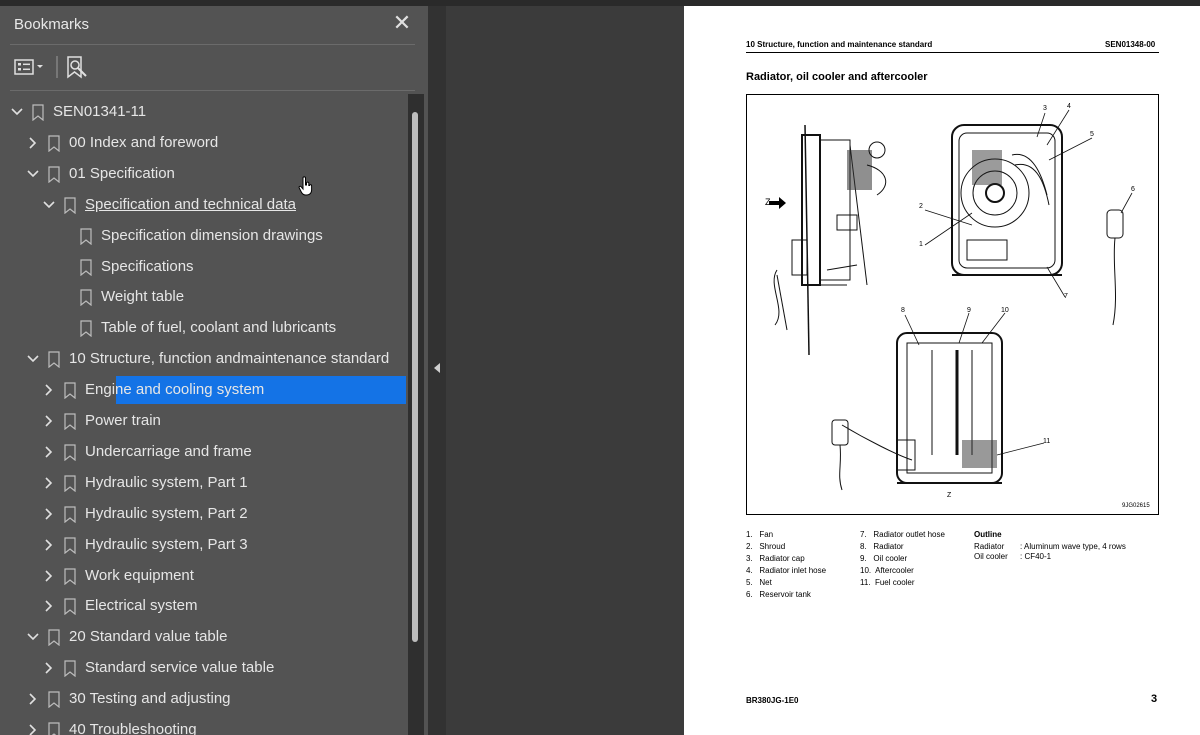 The height and width of the screenshot is (735, 1200). Describe the element at coordinates (921, 206) in the screenshot. I see `callout-2: 2` at that location.